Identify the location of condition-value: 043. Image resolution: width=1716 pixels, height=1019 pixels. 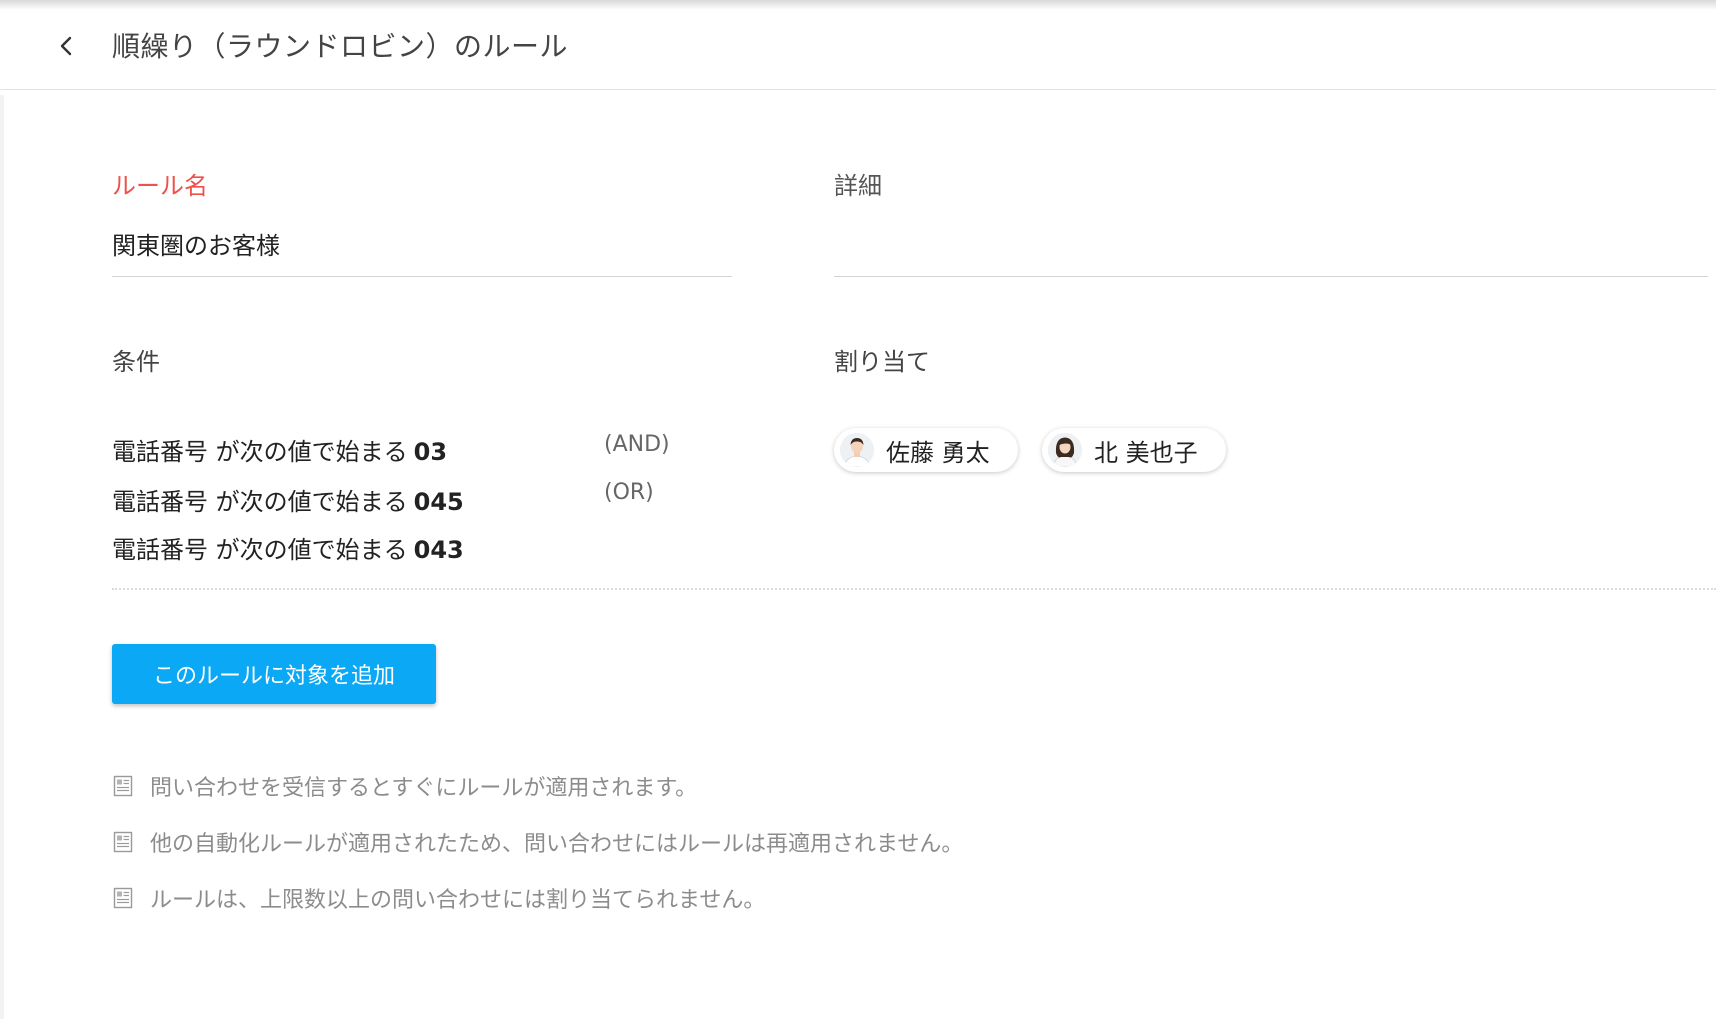
(438, 550).